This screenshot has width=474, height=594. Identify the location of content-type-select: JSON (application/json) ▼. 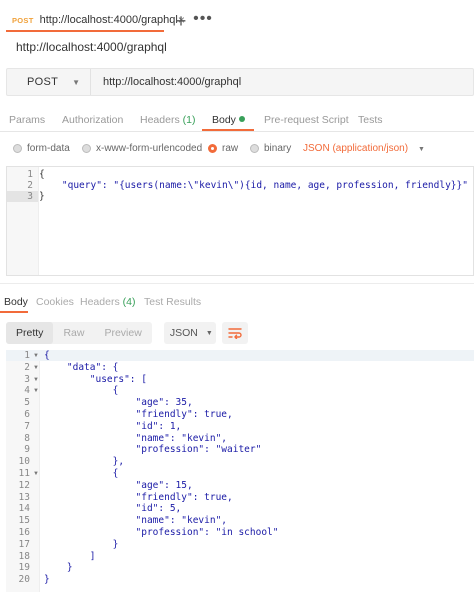
(364, 148).